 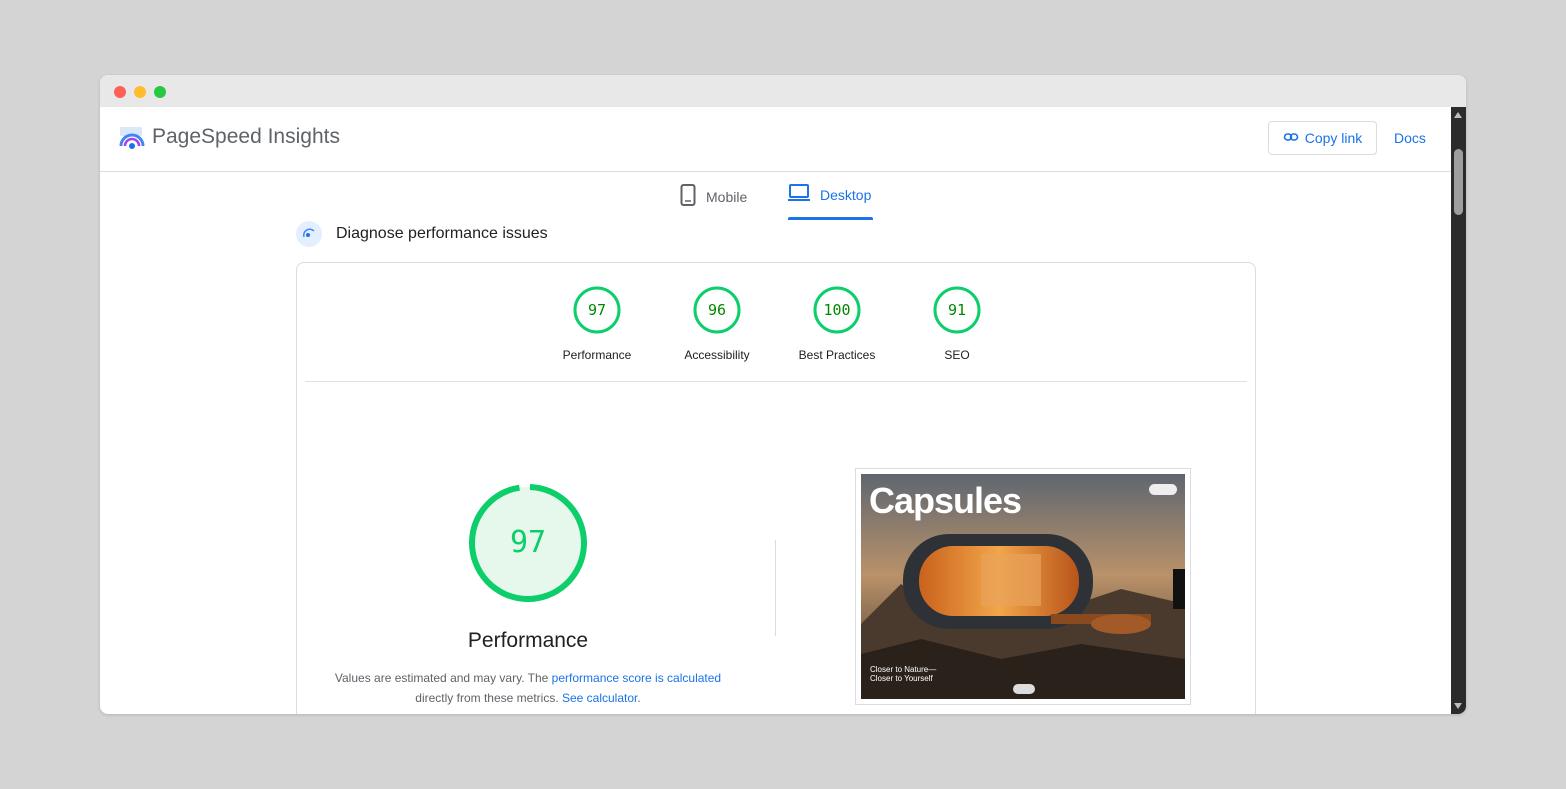 I want to click on device-tabs: Mobile Desktop, so click(x=775, y=196).